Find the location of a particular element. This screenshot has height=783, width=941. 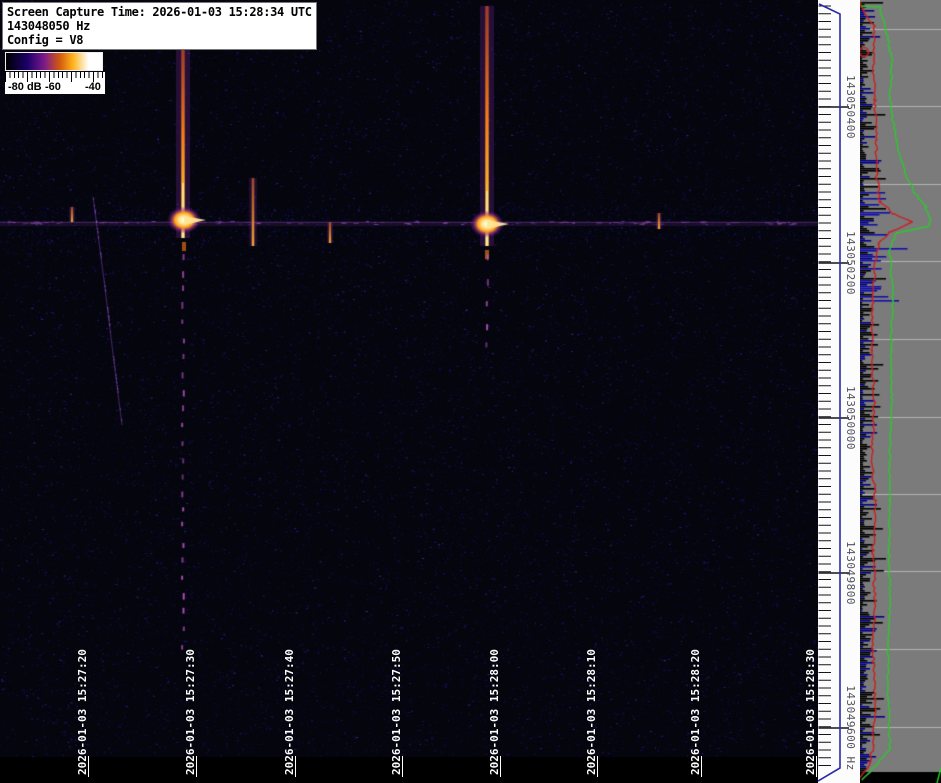

spectrum-side-panel is located at coordinates (900, 391).